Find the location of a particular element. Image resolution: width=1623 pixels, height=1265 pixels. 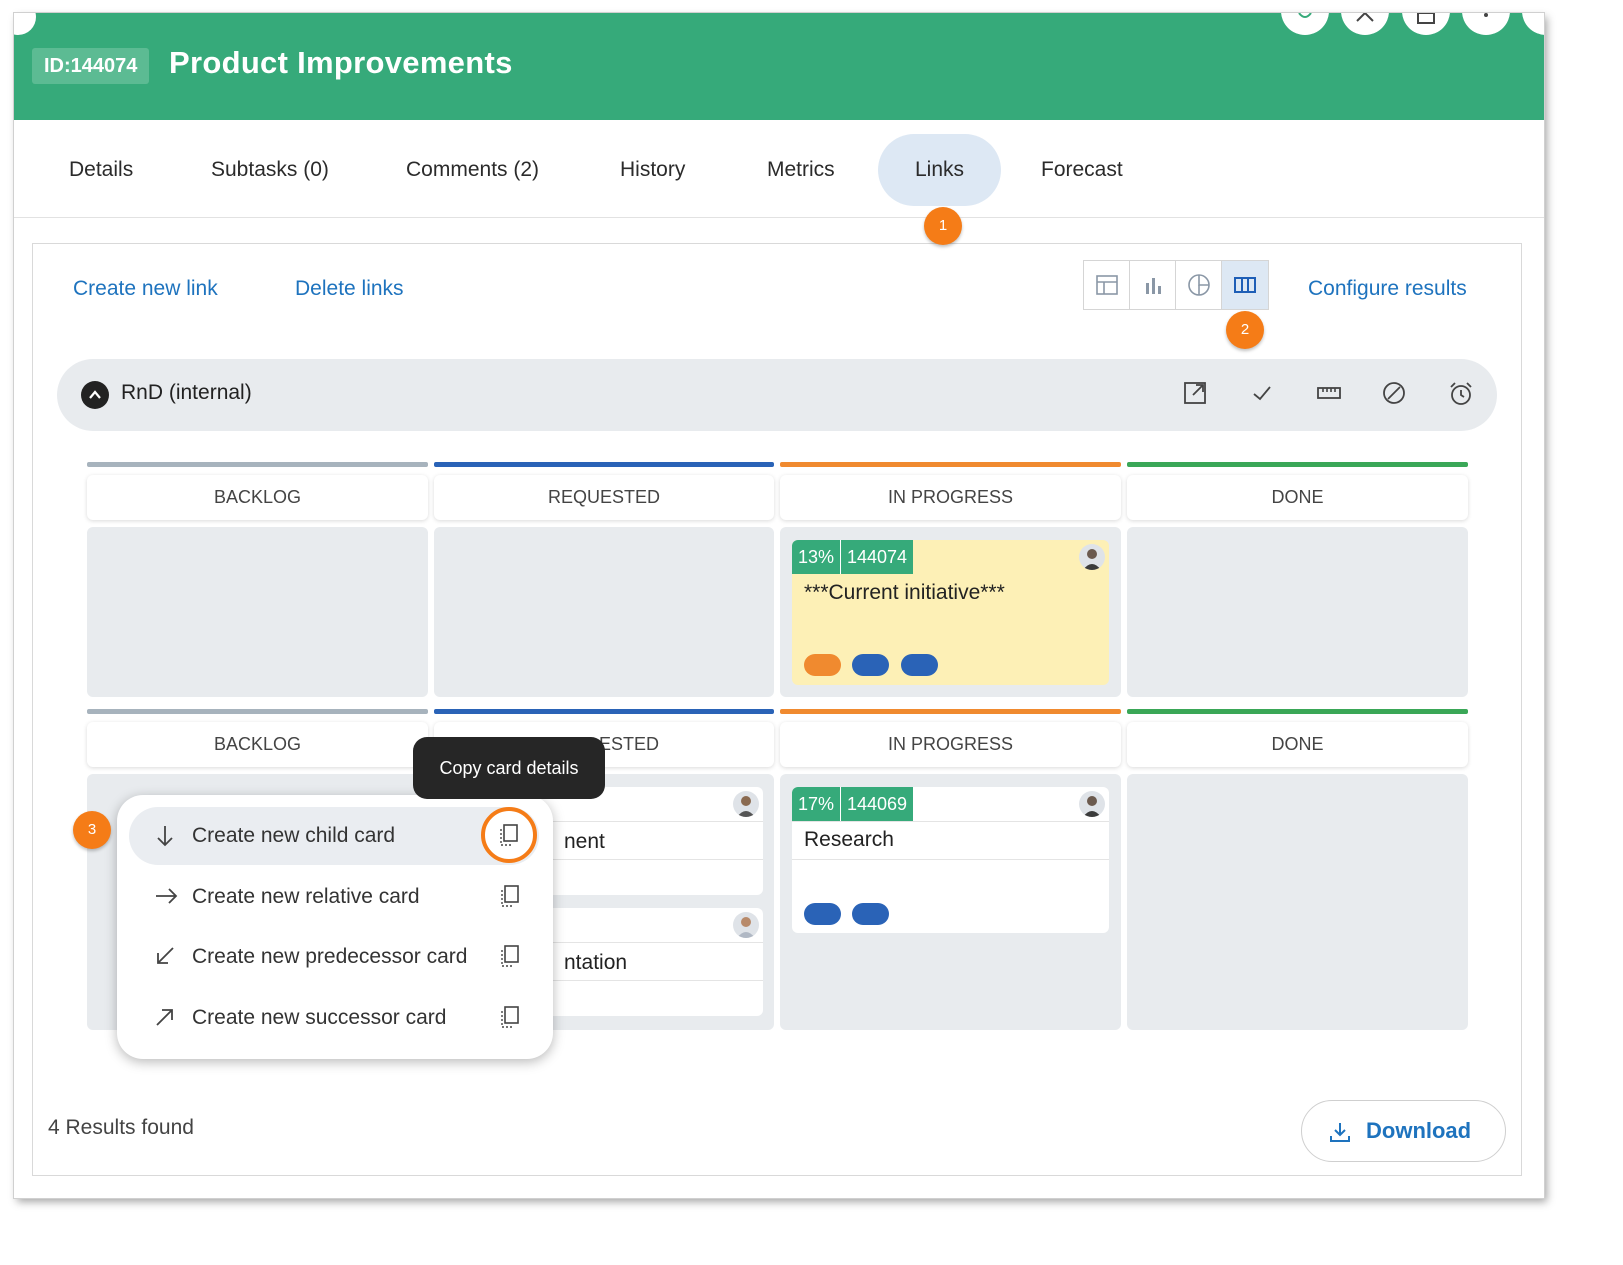

link-icon is located at coordinates (1305, 15).